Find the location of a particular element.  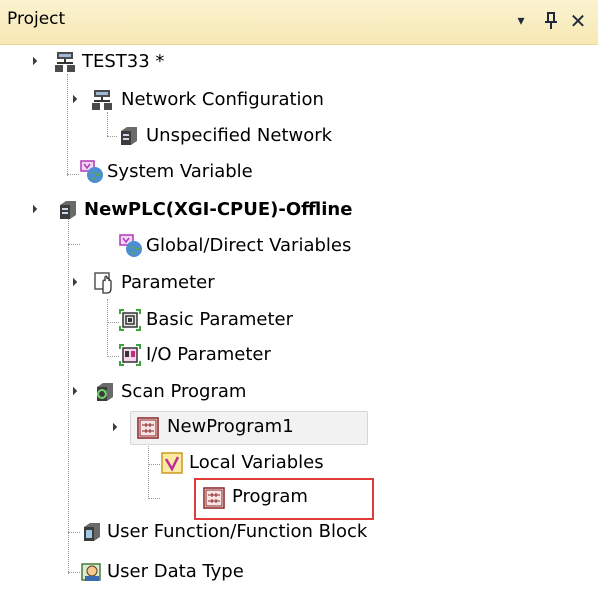

tree-node-program: Program is located at coordinates (299, 499).